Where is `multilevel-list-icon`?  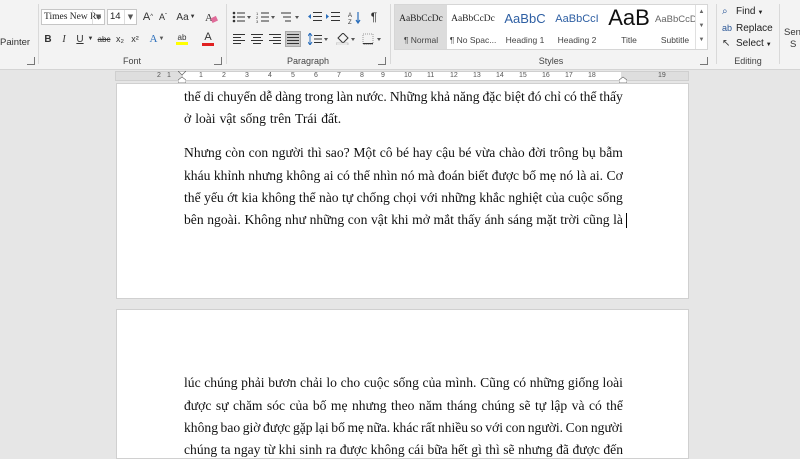
multilevel-list-icon is located at coordinates (290, 17).